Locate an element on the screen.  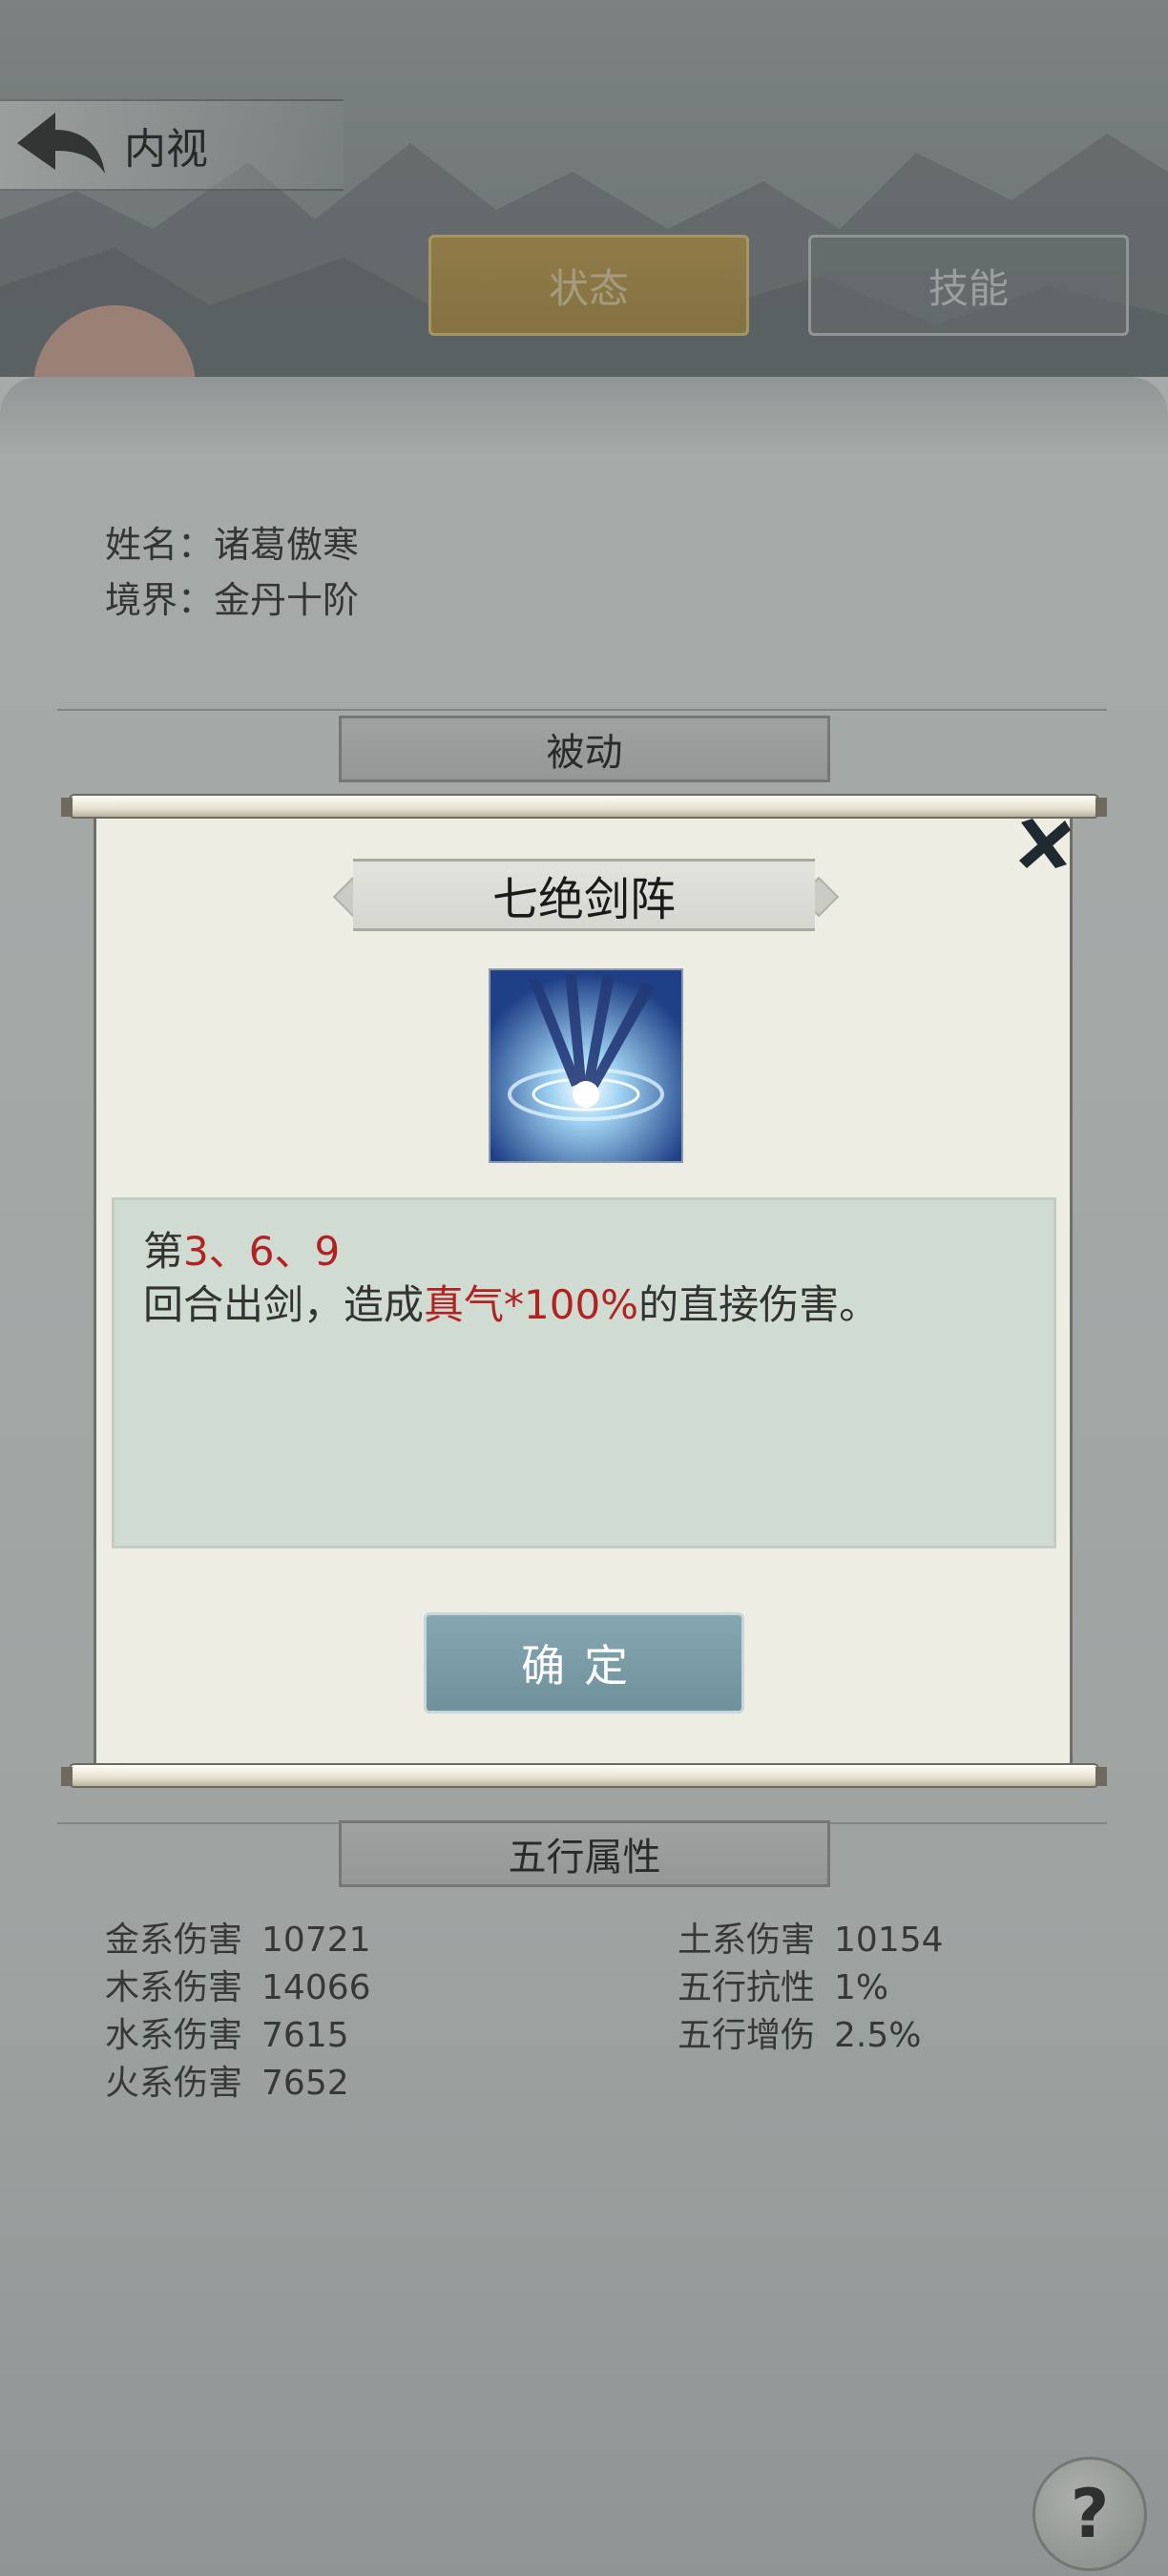
scroll-bottom-roller is located at coordinates (584, 1775).